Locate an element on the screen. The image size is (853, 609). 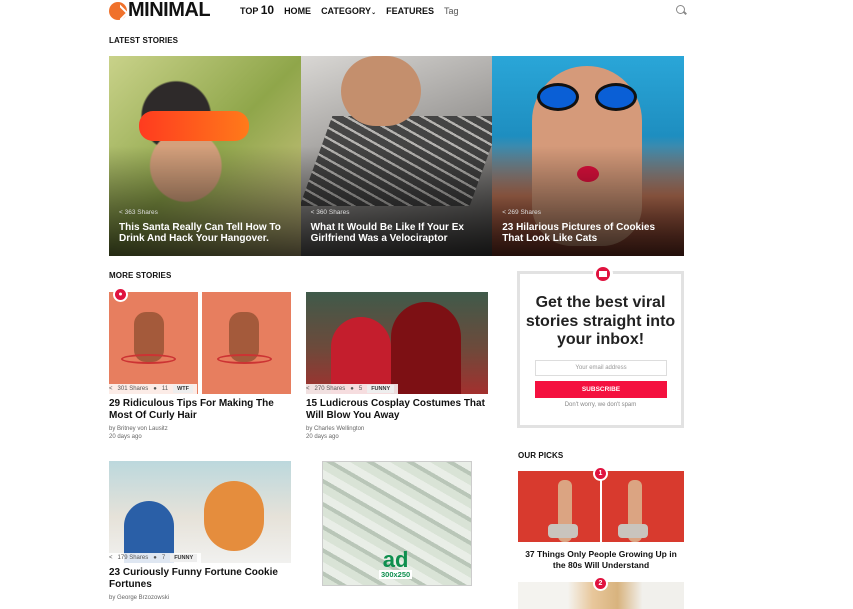
pick-rank-badge: 2 is located at coordinates (600, 583).